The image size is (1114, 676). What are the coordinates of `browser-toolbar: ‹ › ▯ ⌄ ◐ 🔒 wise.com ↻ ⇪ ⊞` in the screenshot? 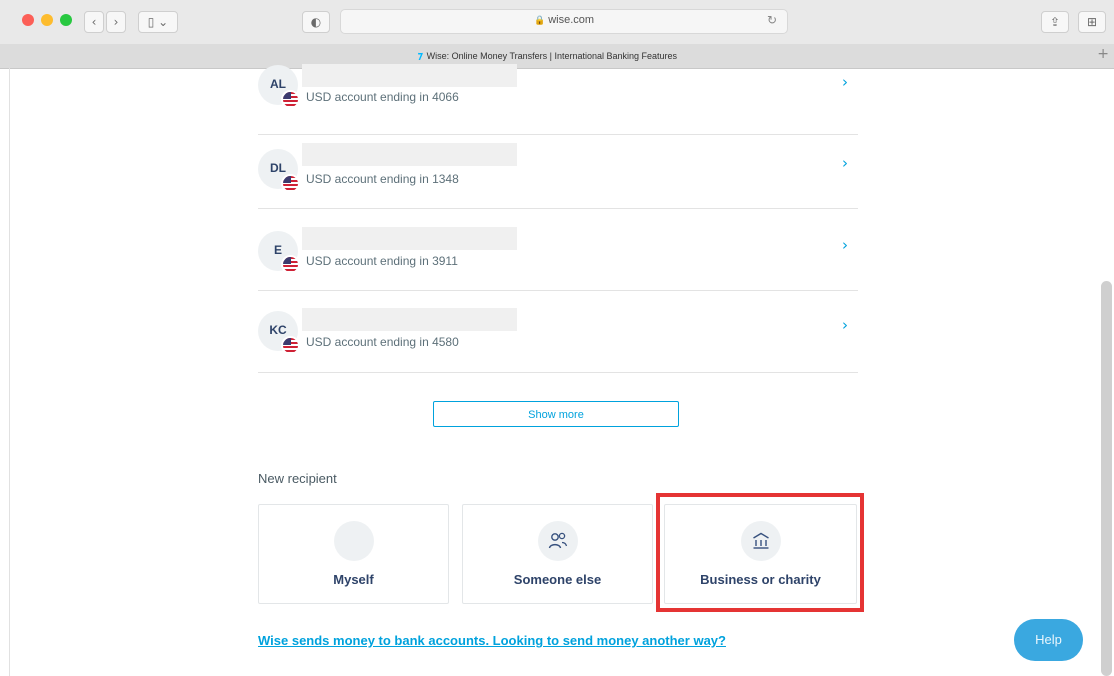 It's located at (557, 22).